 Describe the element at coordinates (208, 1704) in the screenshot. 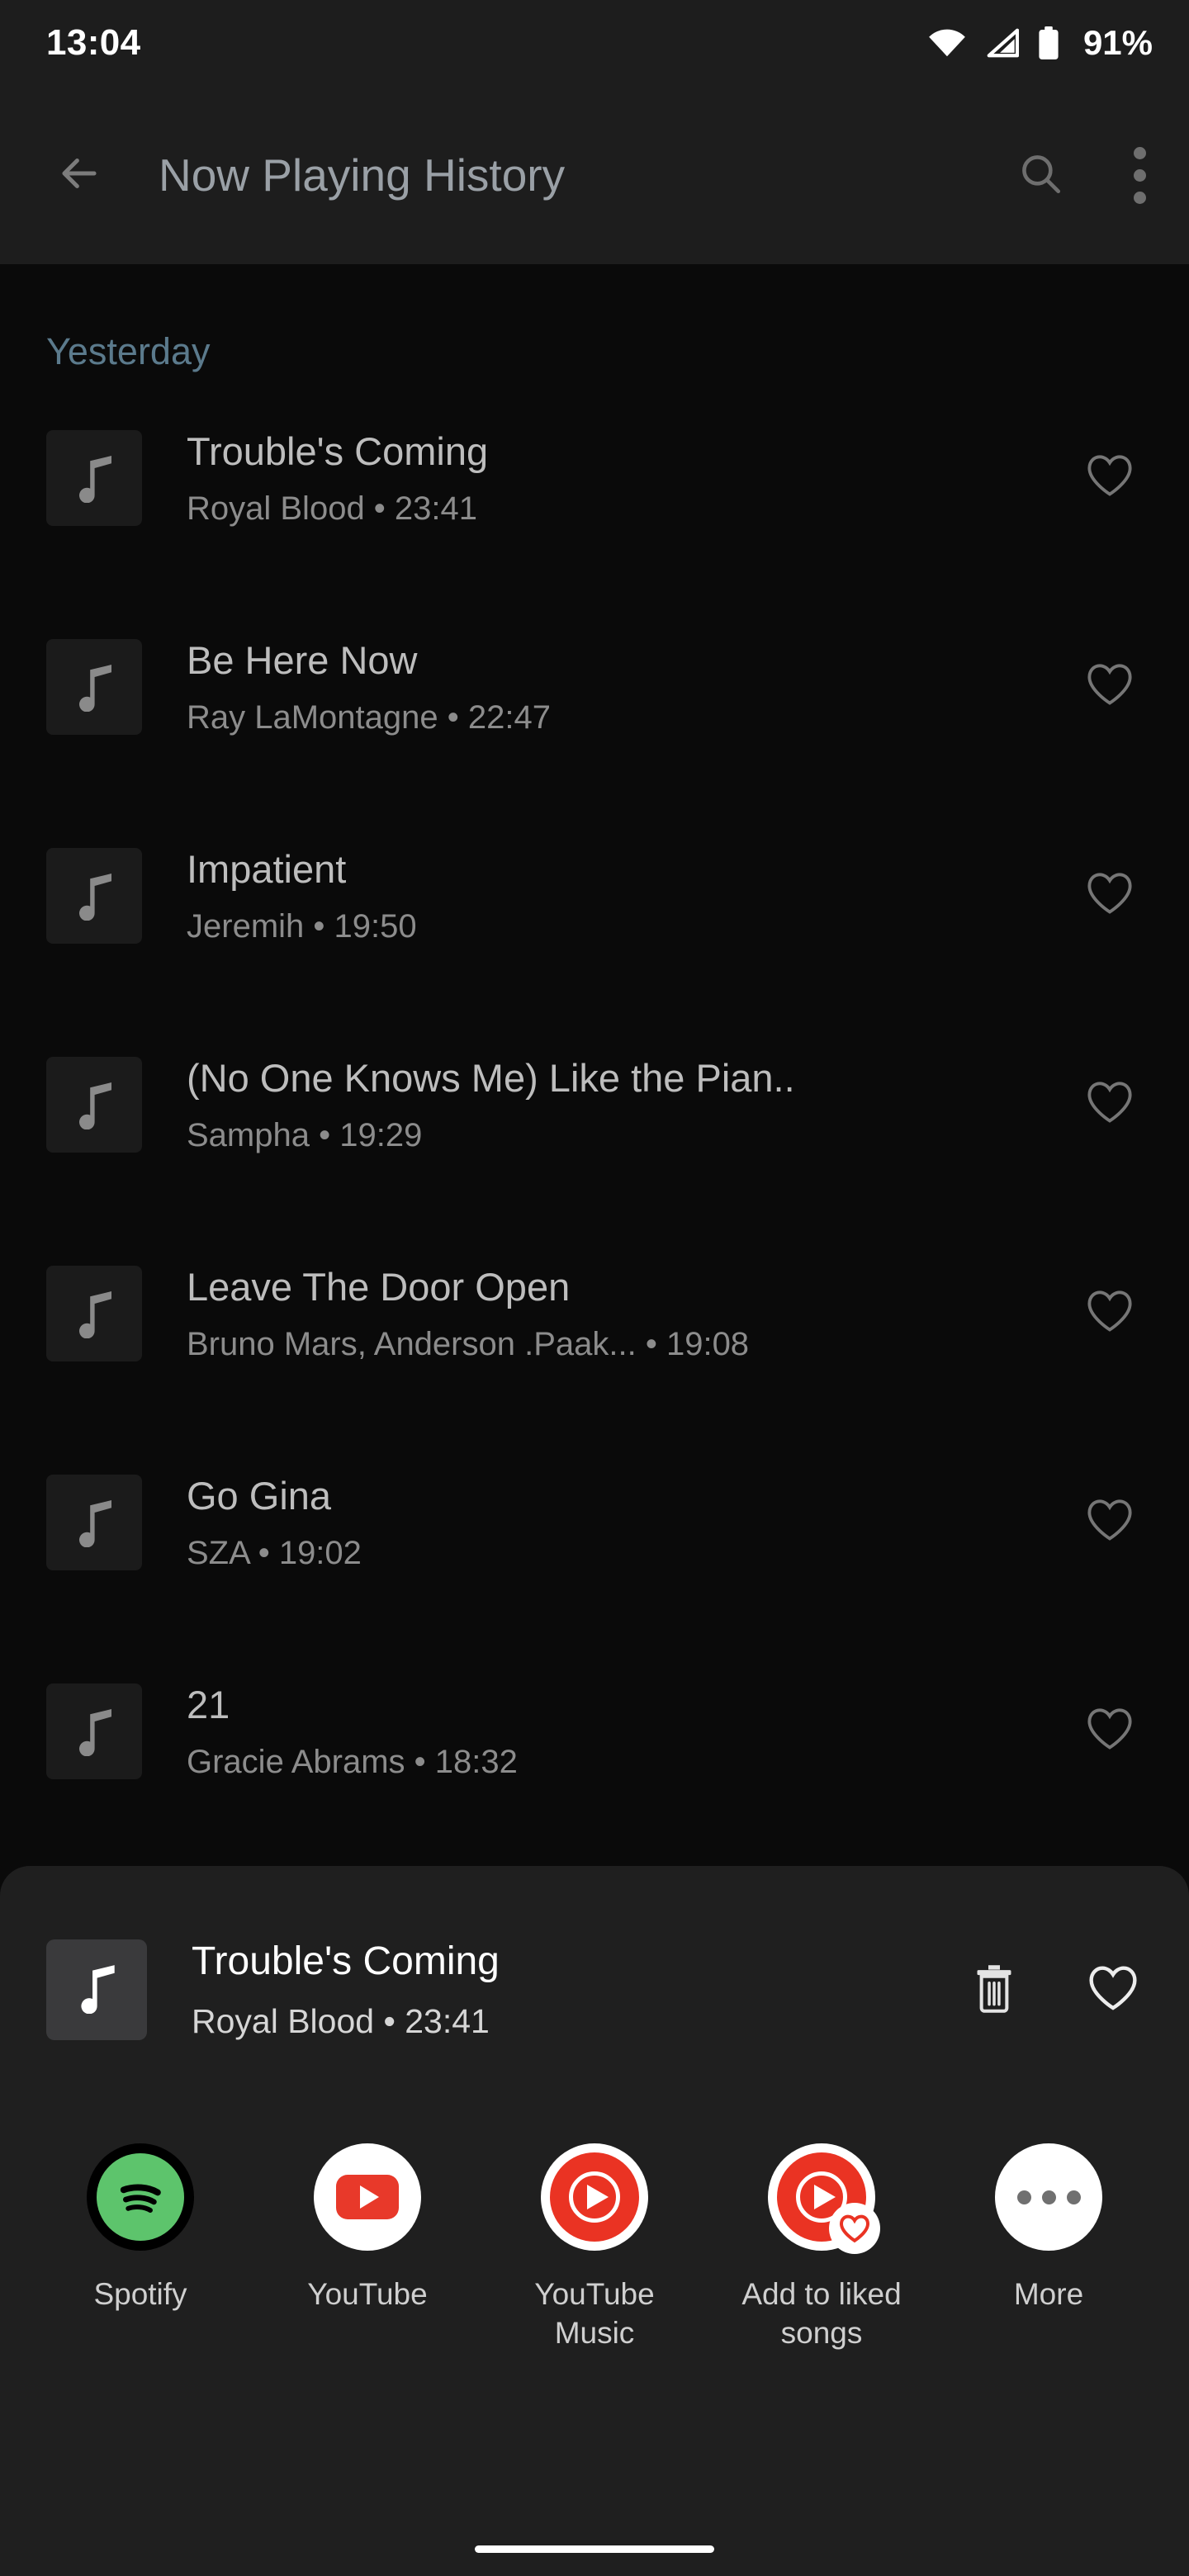

I see `song-title: 21` at that location.